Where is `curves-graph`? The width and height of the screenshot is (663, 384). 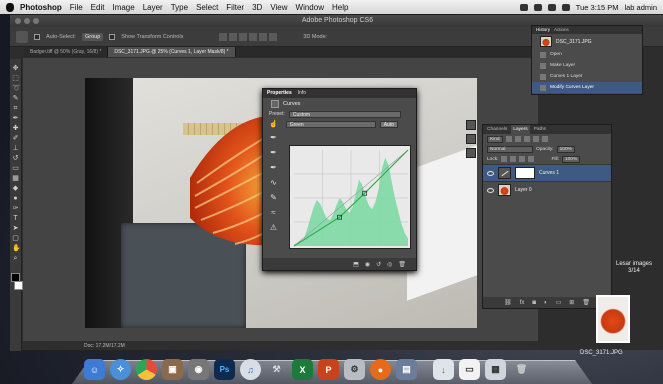 curves-graph is located at coordinates (350, 197).